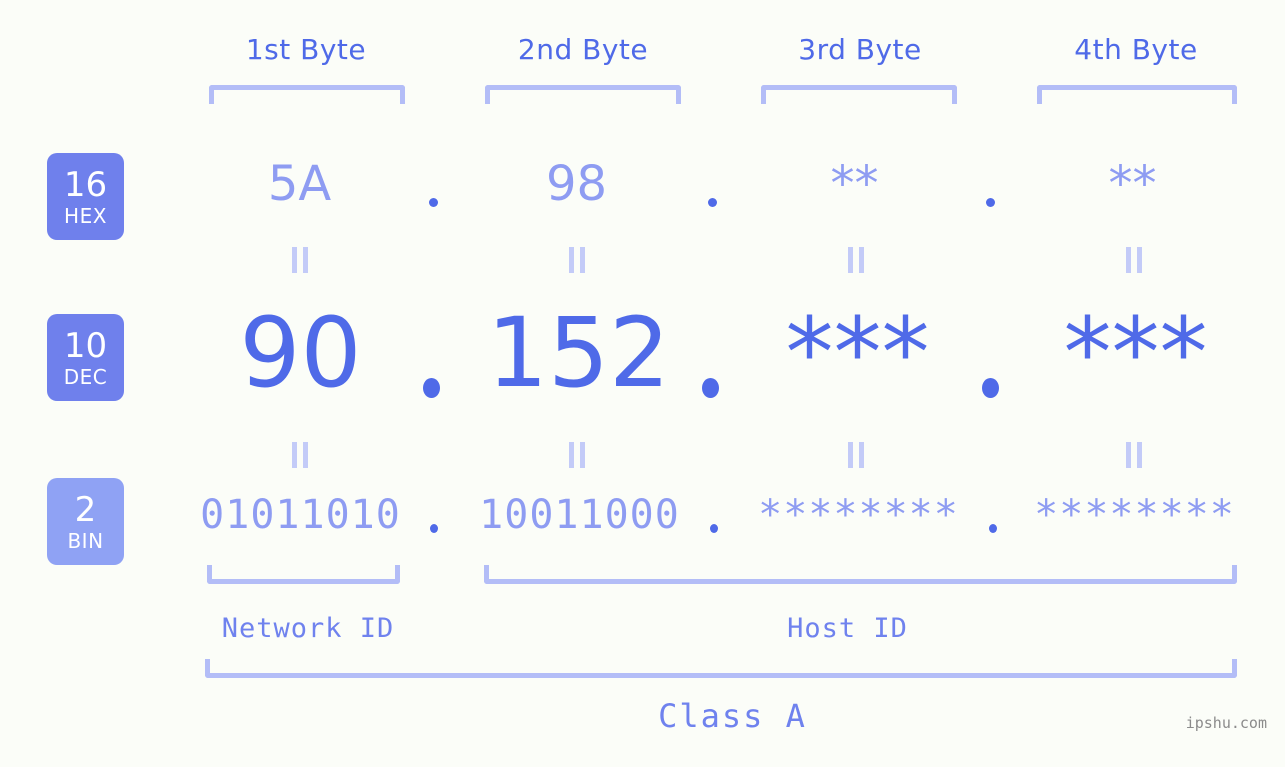 This screenshot has width=1285, height=767. Describe the element at coordinates (1134, 515) in the screenshot. I see `bin-byte-4: ********` at that location.